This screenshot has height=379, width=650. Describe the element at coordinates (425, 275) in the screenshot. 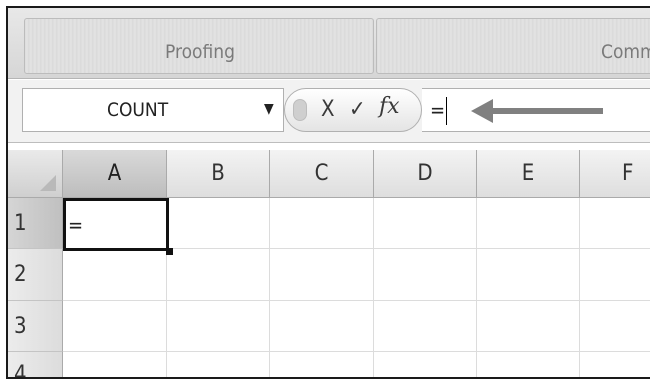

I see `cell-d2` at that location.